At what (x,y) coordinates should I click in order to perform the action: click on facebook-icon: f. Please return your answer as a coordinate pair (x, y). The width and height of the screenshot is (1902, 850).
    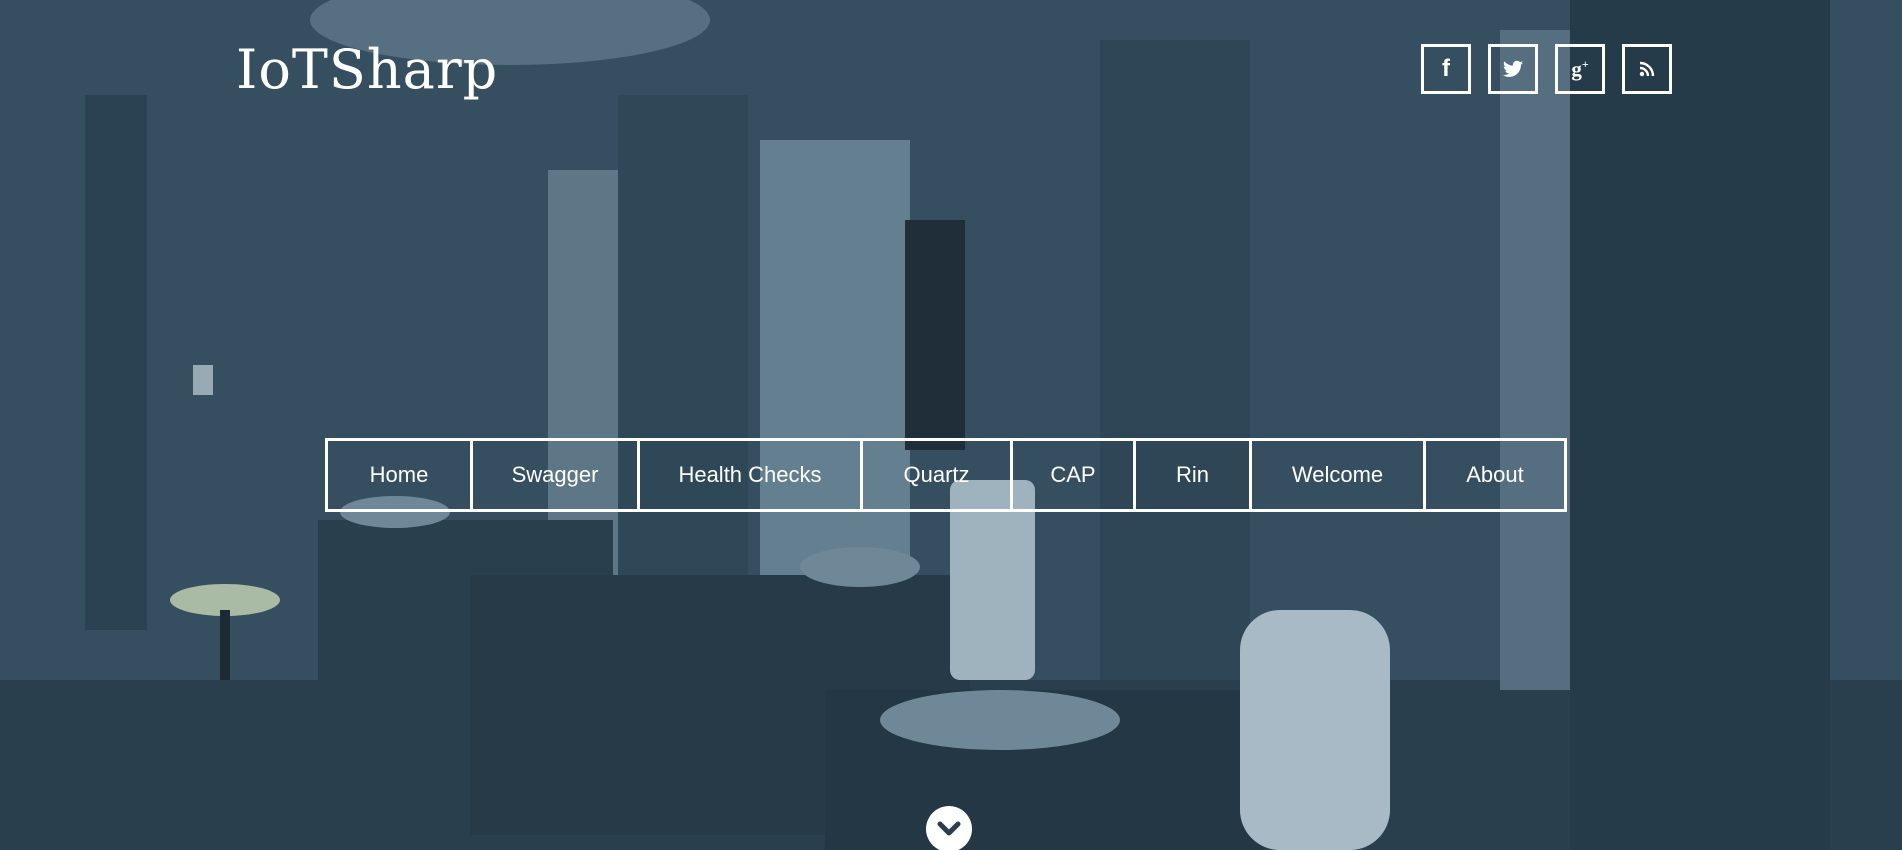
    Looking at the image, I should click on (1446, 68).